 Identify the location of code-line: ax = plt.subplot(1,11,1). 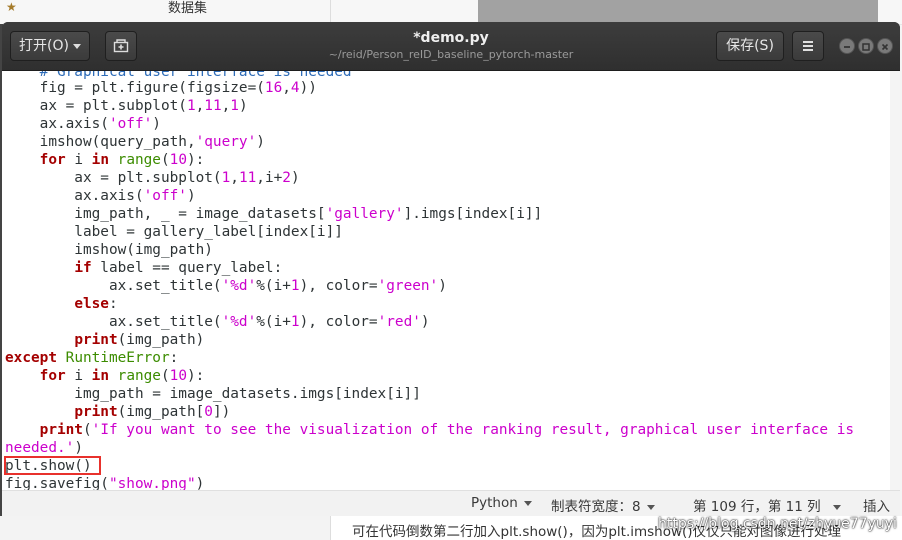
(126, 106).